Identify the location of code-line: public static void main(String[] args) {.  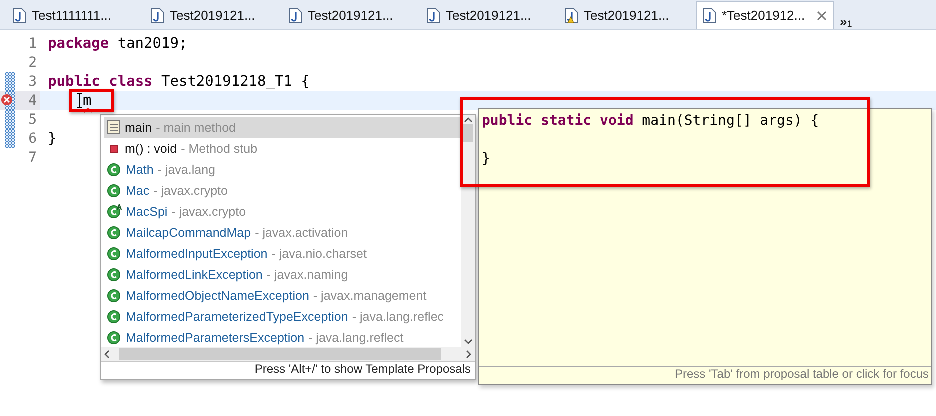
(651, 122).